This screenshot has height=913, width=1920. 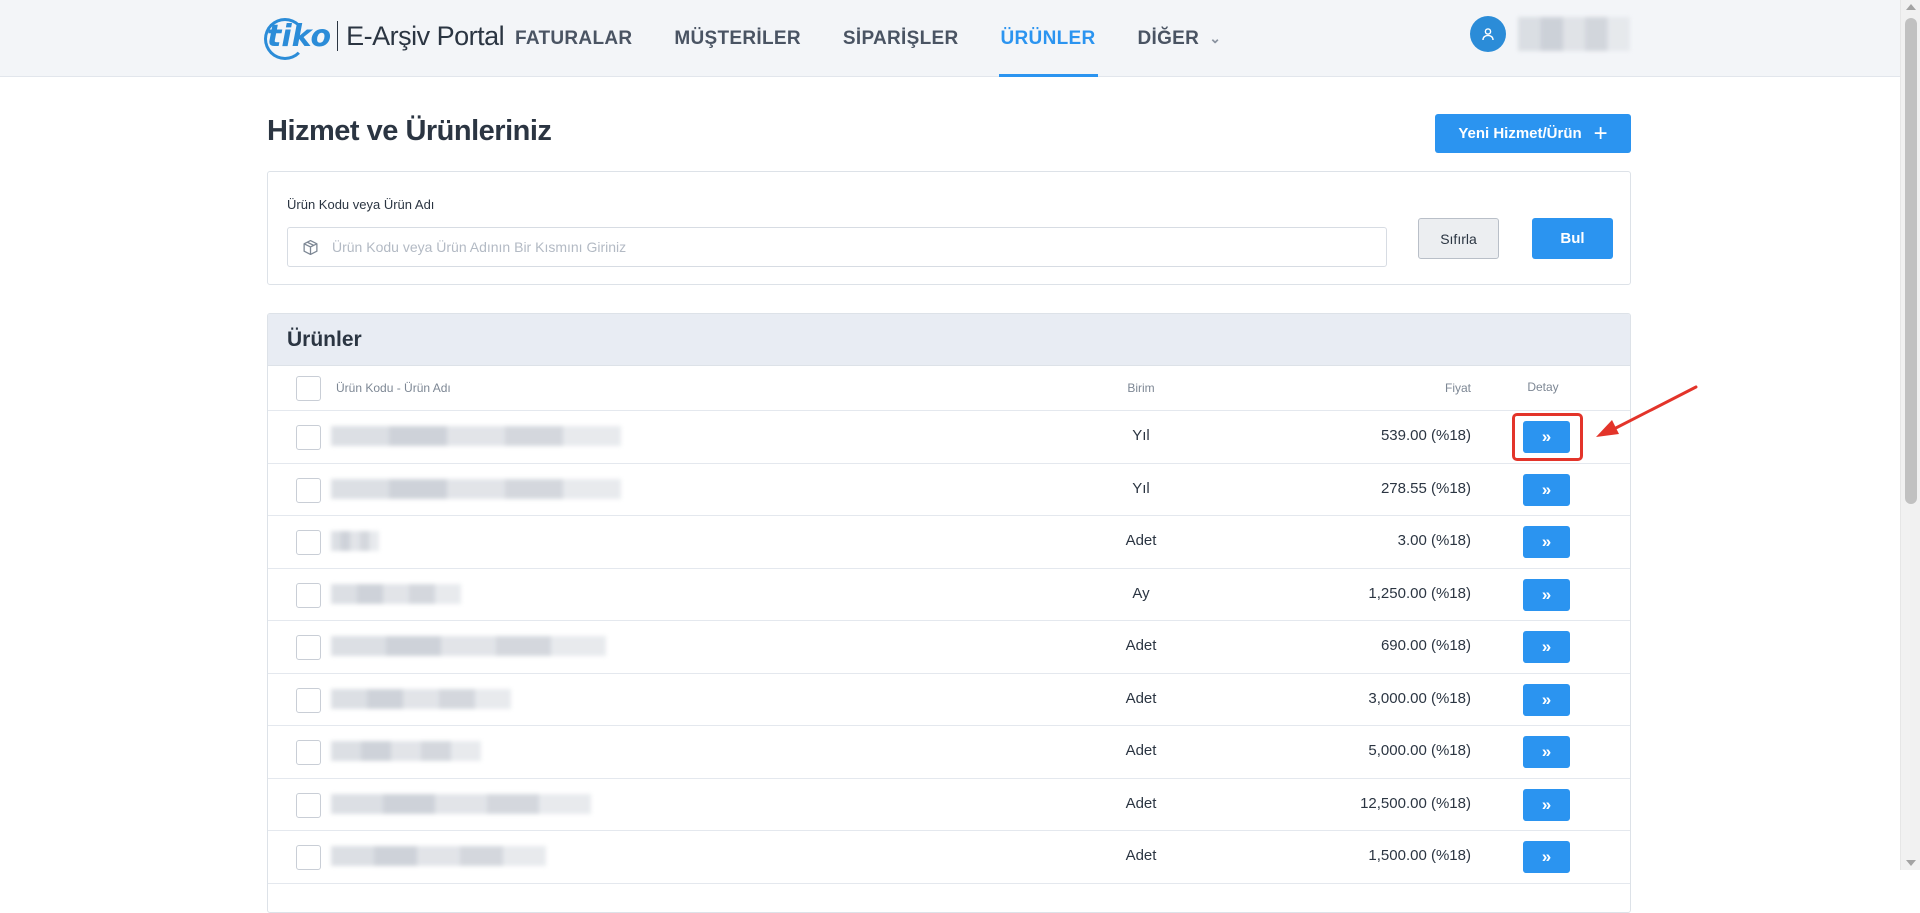 What do you see at coordinates (1419, 593) in the screenshot?
I see `row-price: 1,250.00 (%18)` at bounding box center [1419, 593].